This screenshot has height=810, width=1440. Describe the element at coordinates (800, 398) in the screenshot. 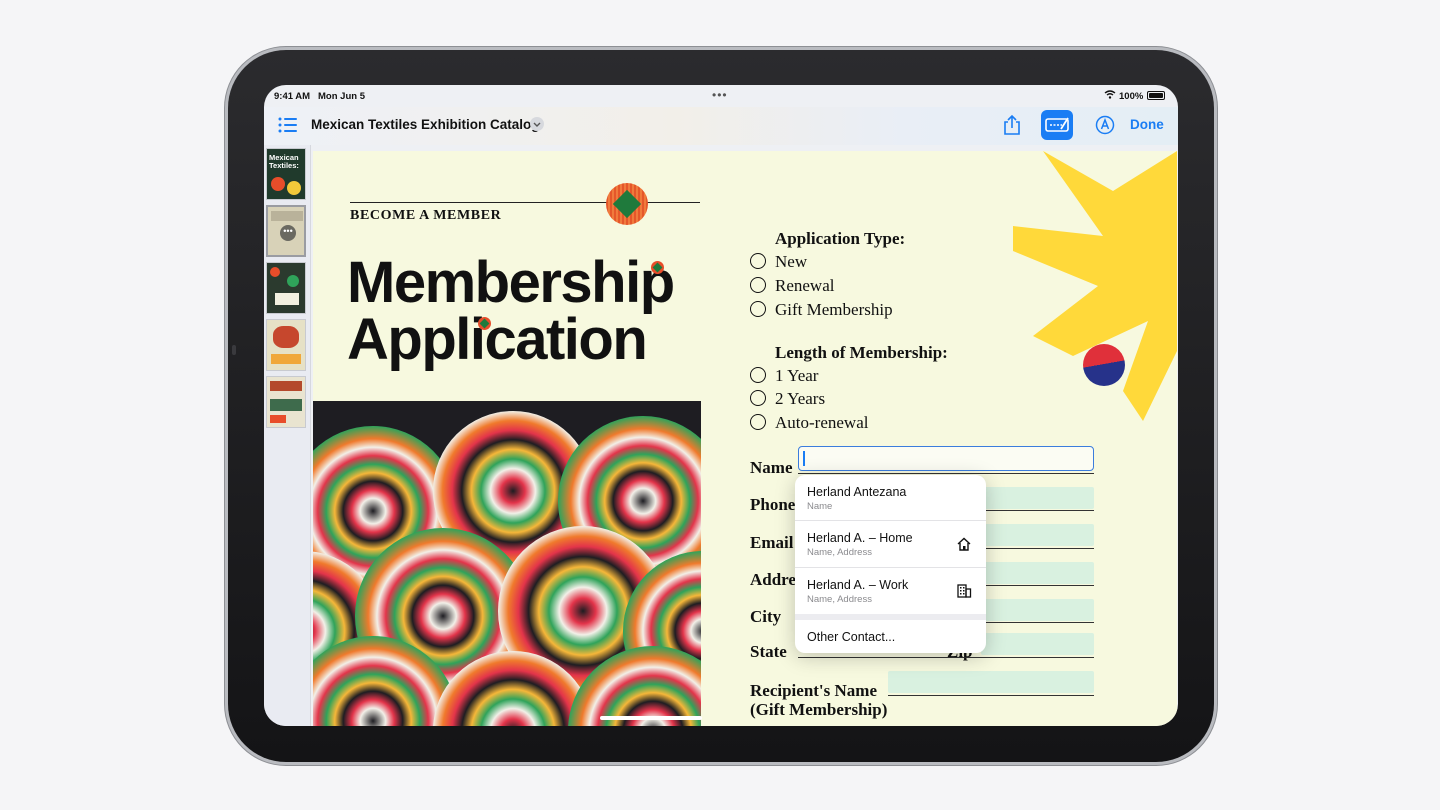

I see `radio-label-2-years: 2 Years` at that location.